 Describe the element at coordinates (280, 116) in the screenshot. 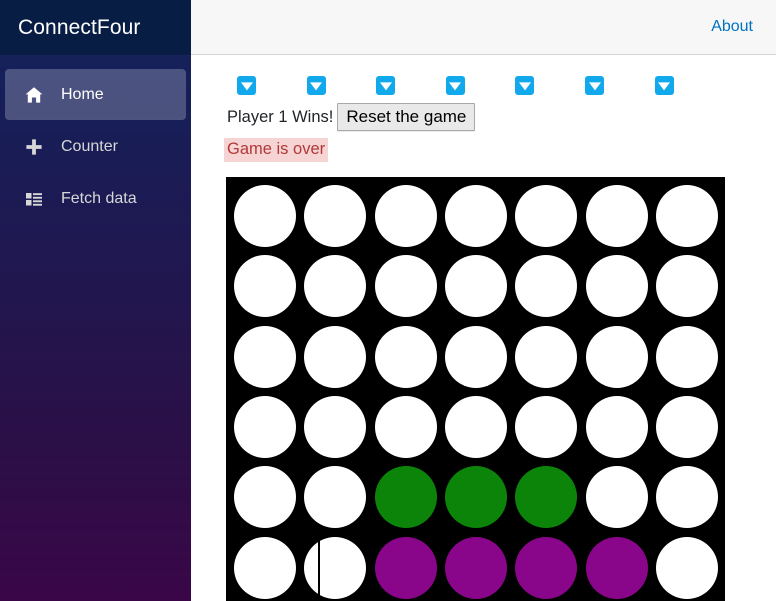

I see `winner-message: Player 1 Wins!` at that location.